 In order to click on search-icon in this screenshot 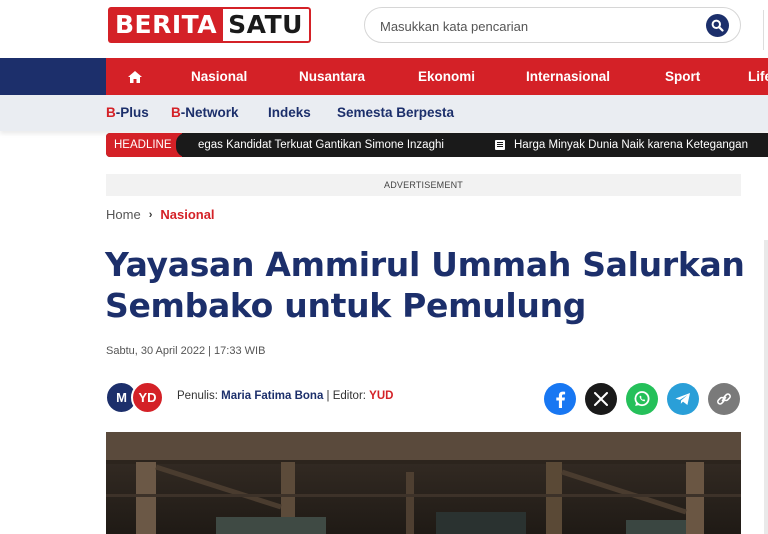, I will do `click(717, 25)`.